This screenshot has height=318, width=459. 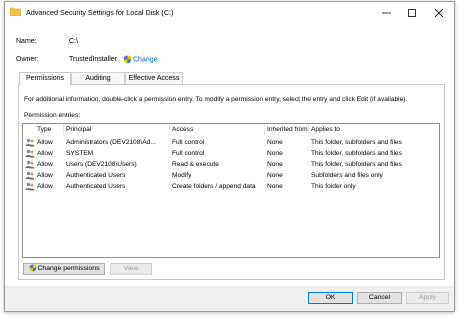 I want to click on minimize-icon, so click(x=386, y=13).